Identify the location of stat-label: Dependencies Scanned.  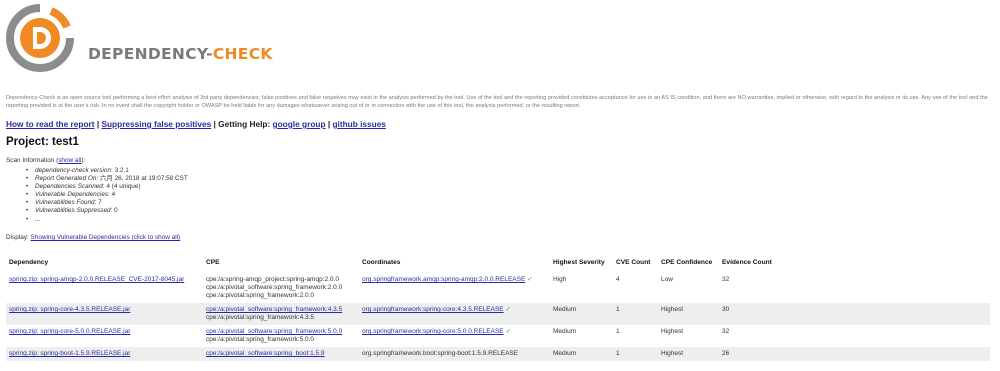
(69, 187).